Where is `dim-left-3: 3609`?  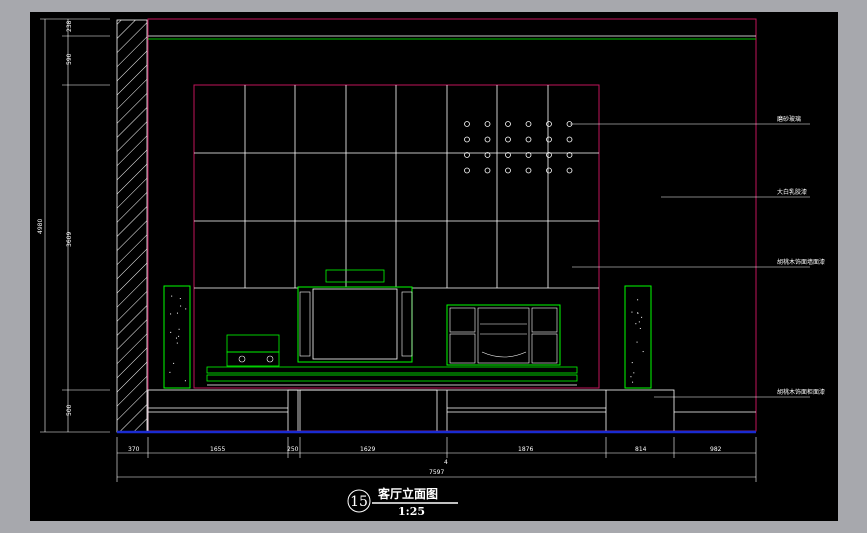 dim-left-3: 3609 is located at coordinates (69, 239).